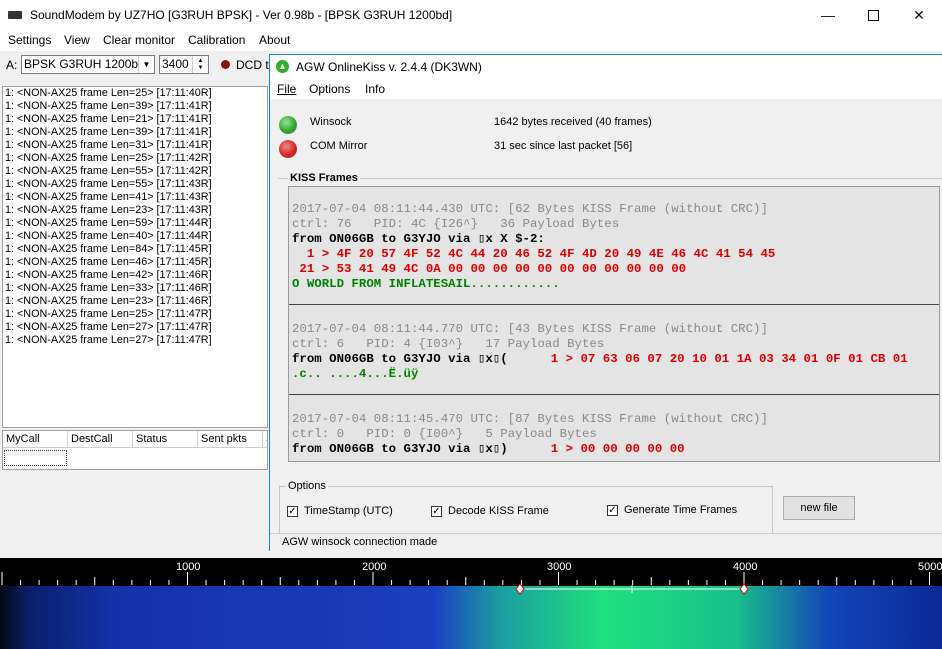  Describe the element at coordinates (35, 458) in the screenshot. I see `table-row` at that location.